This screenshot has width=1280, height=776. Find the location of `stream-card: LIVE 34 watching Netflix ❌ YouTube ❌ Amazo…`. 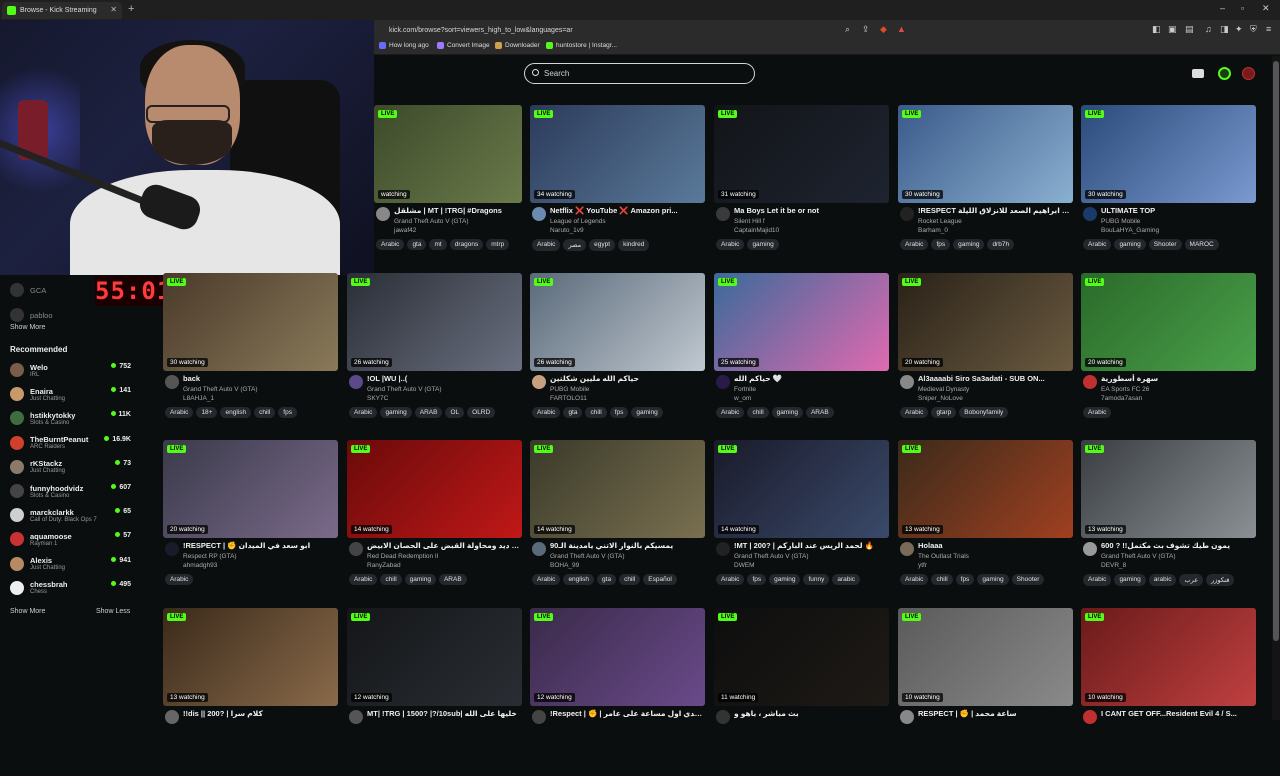

stream-card: LIVE 34 watching Netflix ❌ YouTube ❌ Amazo… is located at coordinates (617, 189).